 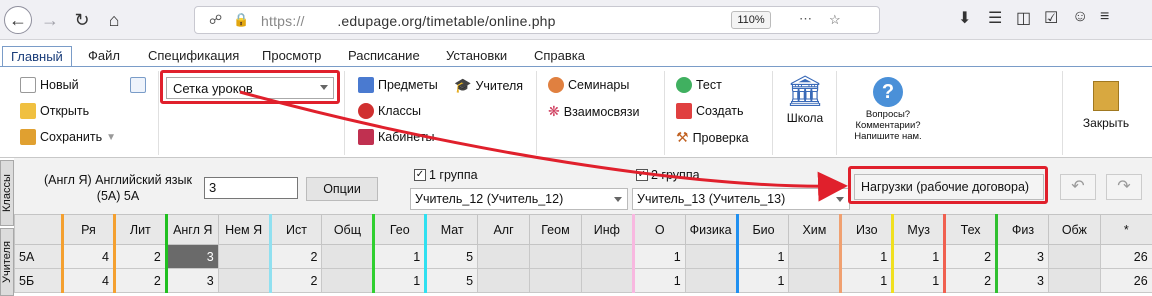 I want to click on redo-icon: ↷, so click(x=1124, y=187).